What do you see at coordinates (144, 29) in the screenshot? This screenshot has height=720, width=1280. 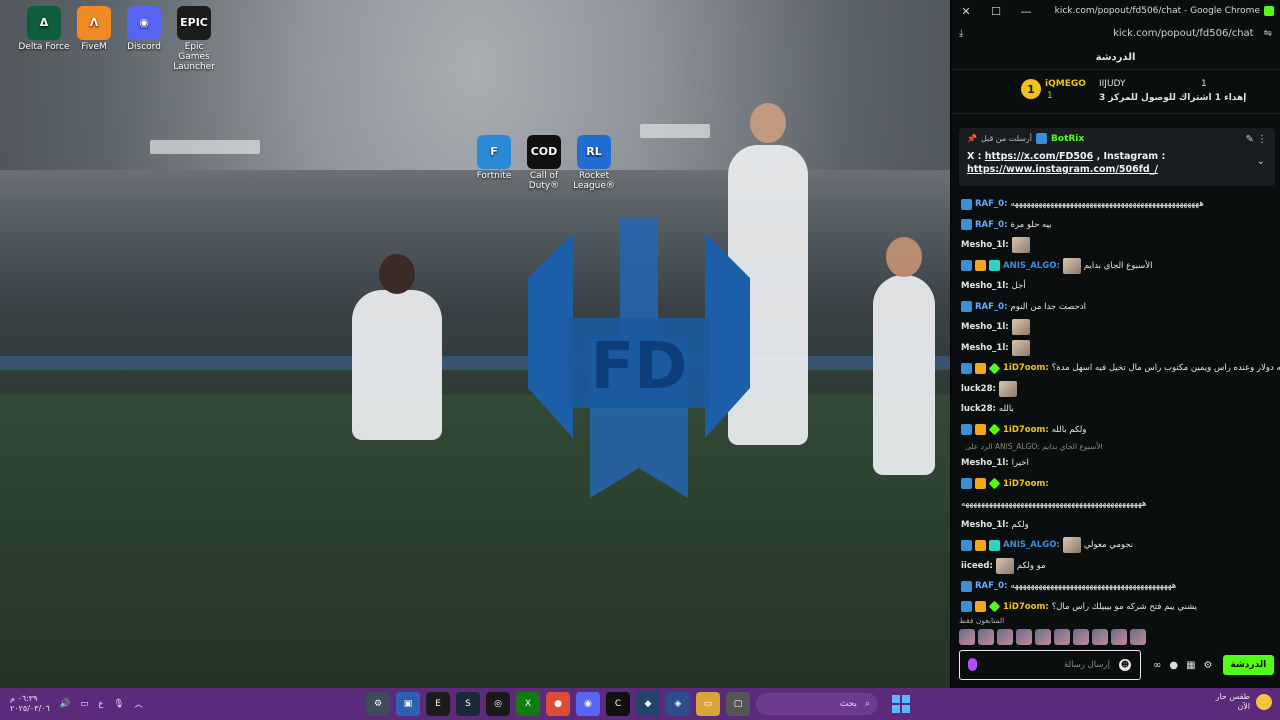 I see `desktop-icon: ◉ Discord` at bounding box center [144, 29].